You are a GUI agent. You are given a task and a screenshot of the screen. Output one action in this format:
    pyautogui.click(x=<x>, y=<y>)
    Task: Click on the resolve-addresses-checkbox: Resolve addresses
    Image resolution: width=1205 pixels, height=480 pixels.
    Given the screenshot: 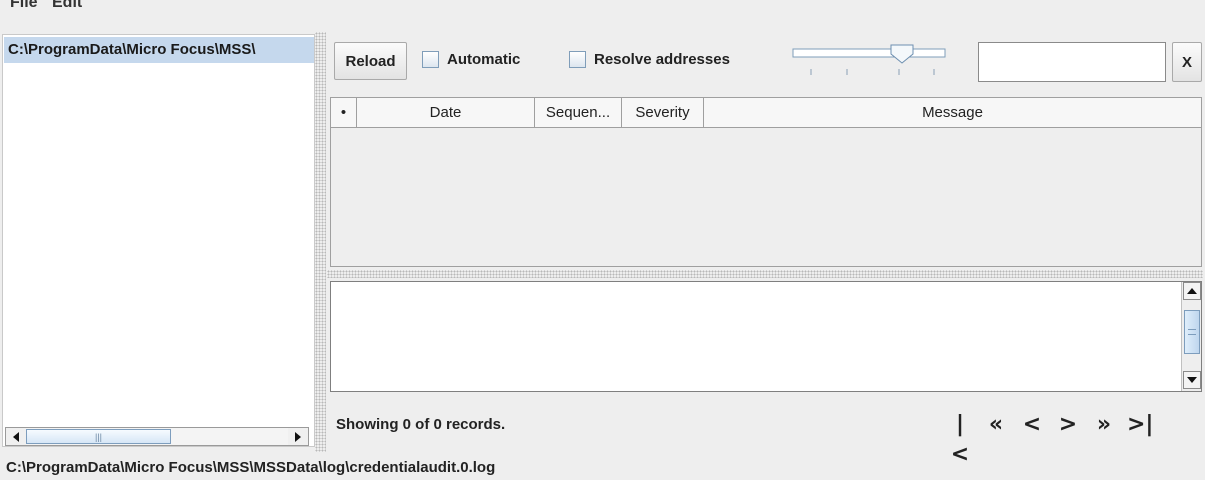 What is the action you would take?
    pyautogui.click(x=649, y=59)
    